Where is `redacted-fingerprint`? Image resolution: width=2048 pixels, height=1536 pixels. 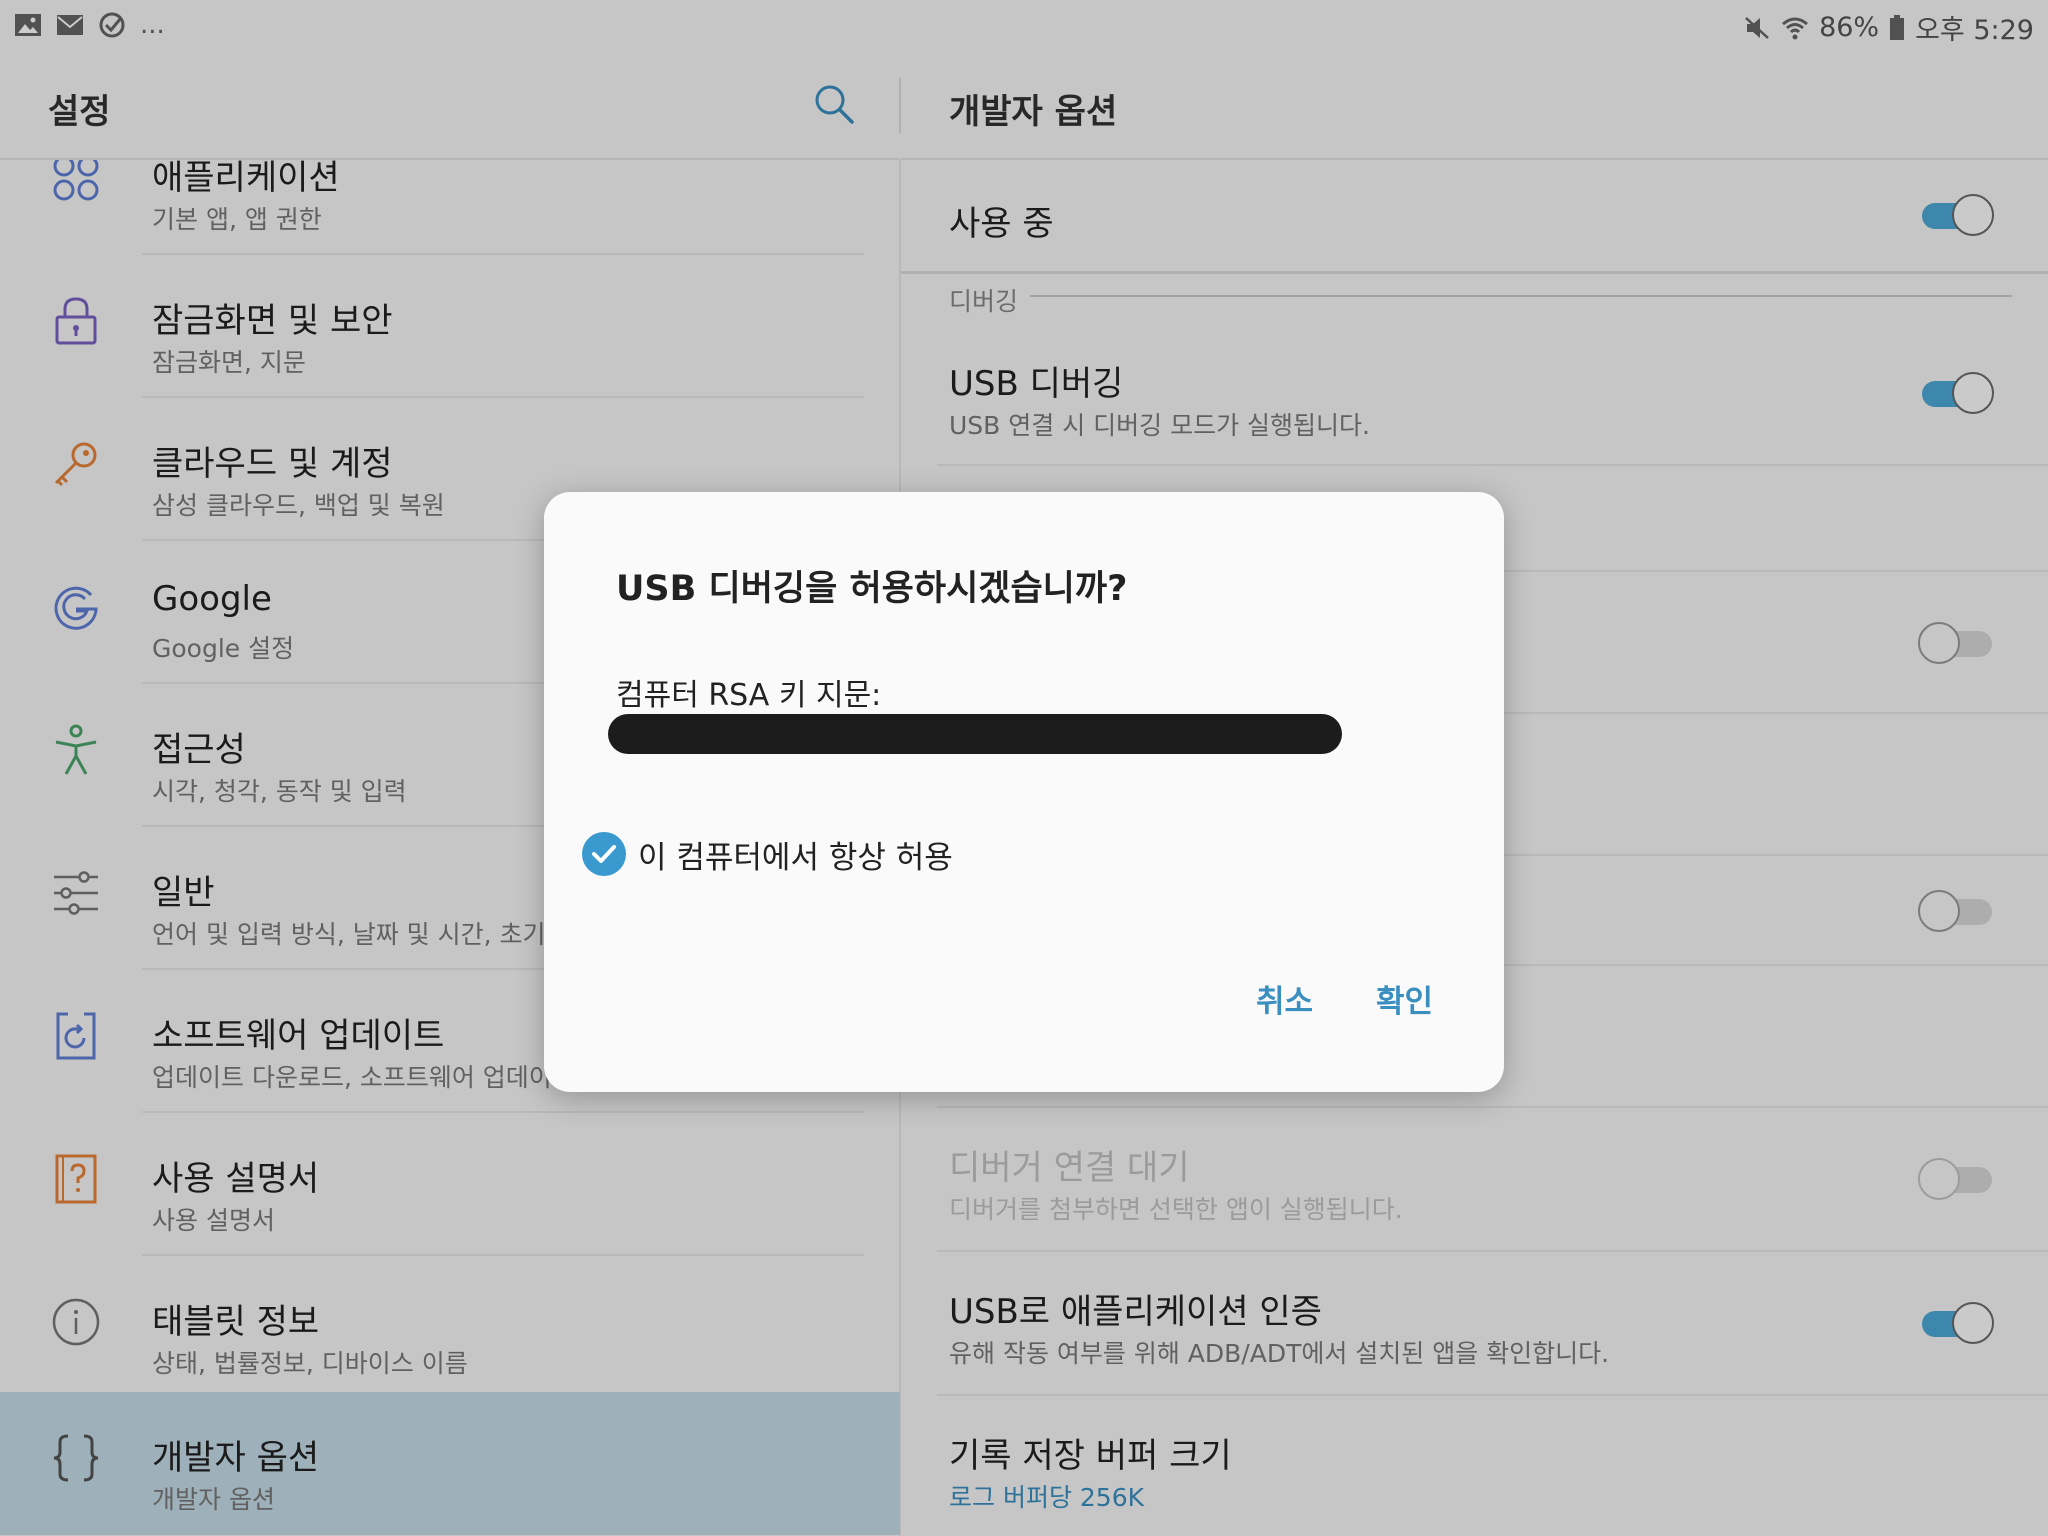 redacted-fingerprint is located at coordinates (975, 734).